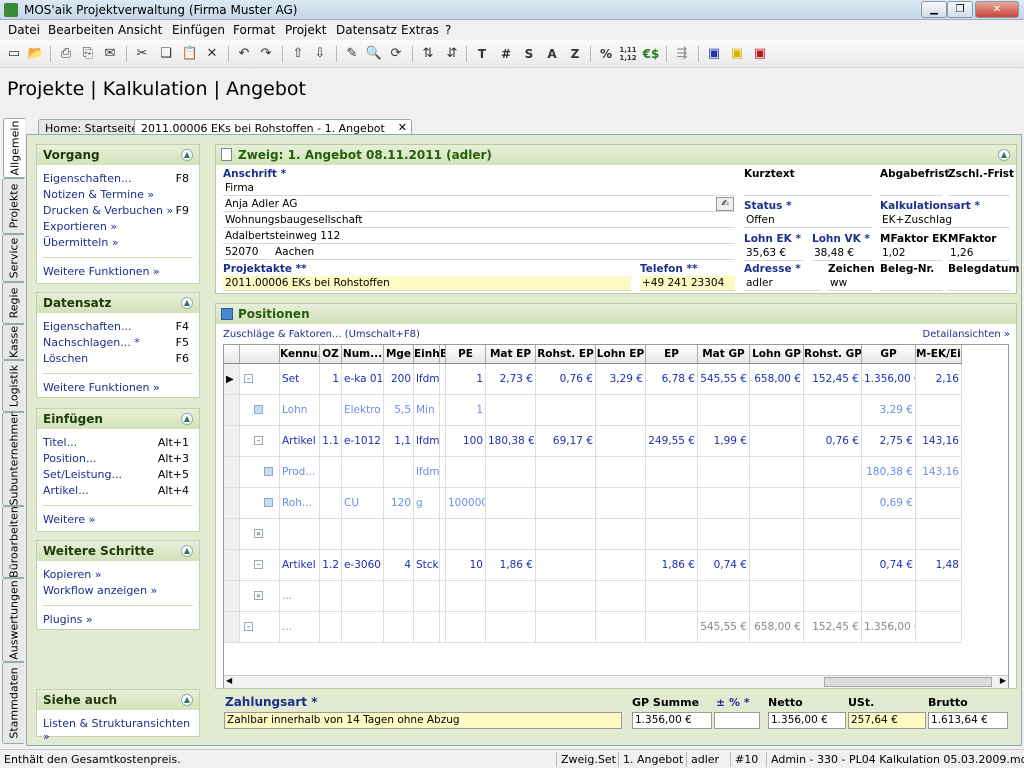  Describe the element at coordinates (198, 30) in the screenshot. I see `menu-einfuegen: Einfügen` at that location.